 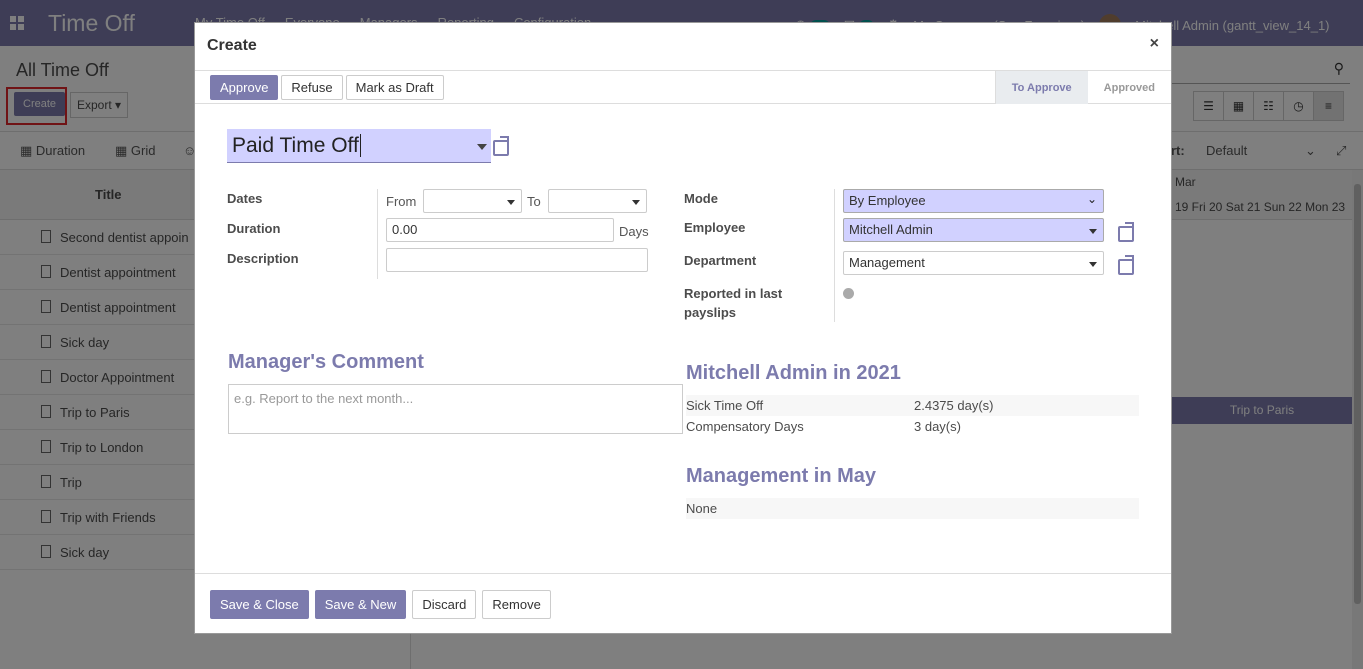 What do you see at coordinates (710, 312) in the screenshot?
I see `reported-label-line2: payslips` at bounding box center [710, 312].